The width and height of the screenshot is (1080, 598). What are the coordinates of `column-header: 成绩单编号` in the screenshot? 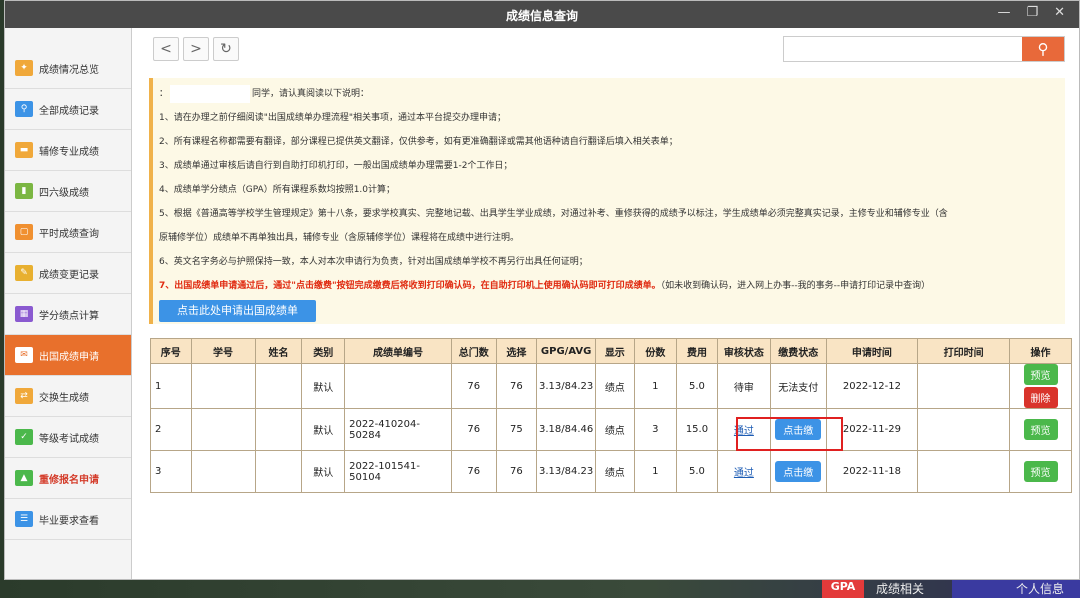 It's located at (398, 351).